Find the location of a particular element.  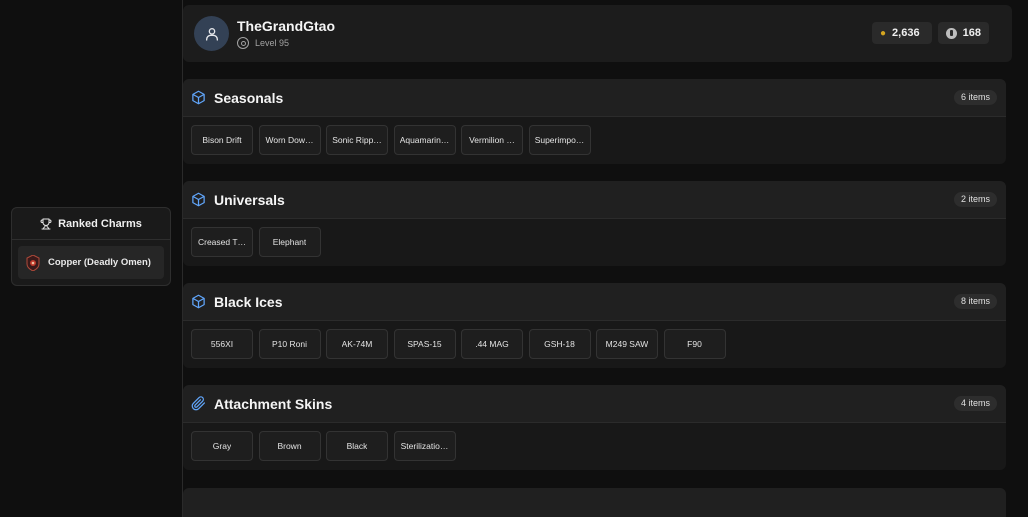

section-count-badge: 4 items is located at coordinates (975, 403).